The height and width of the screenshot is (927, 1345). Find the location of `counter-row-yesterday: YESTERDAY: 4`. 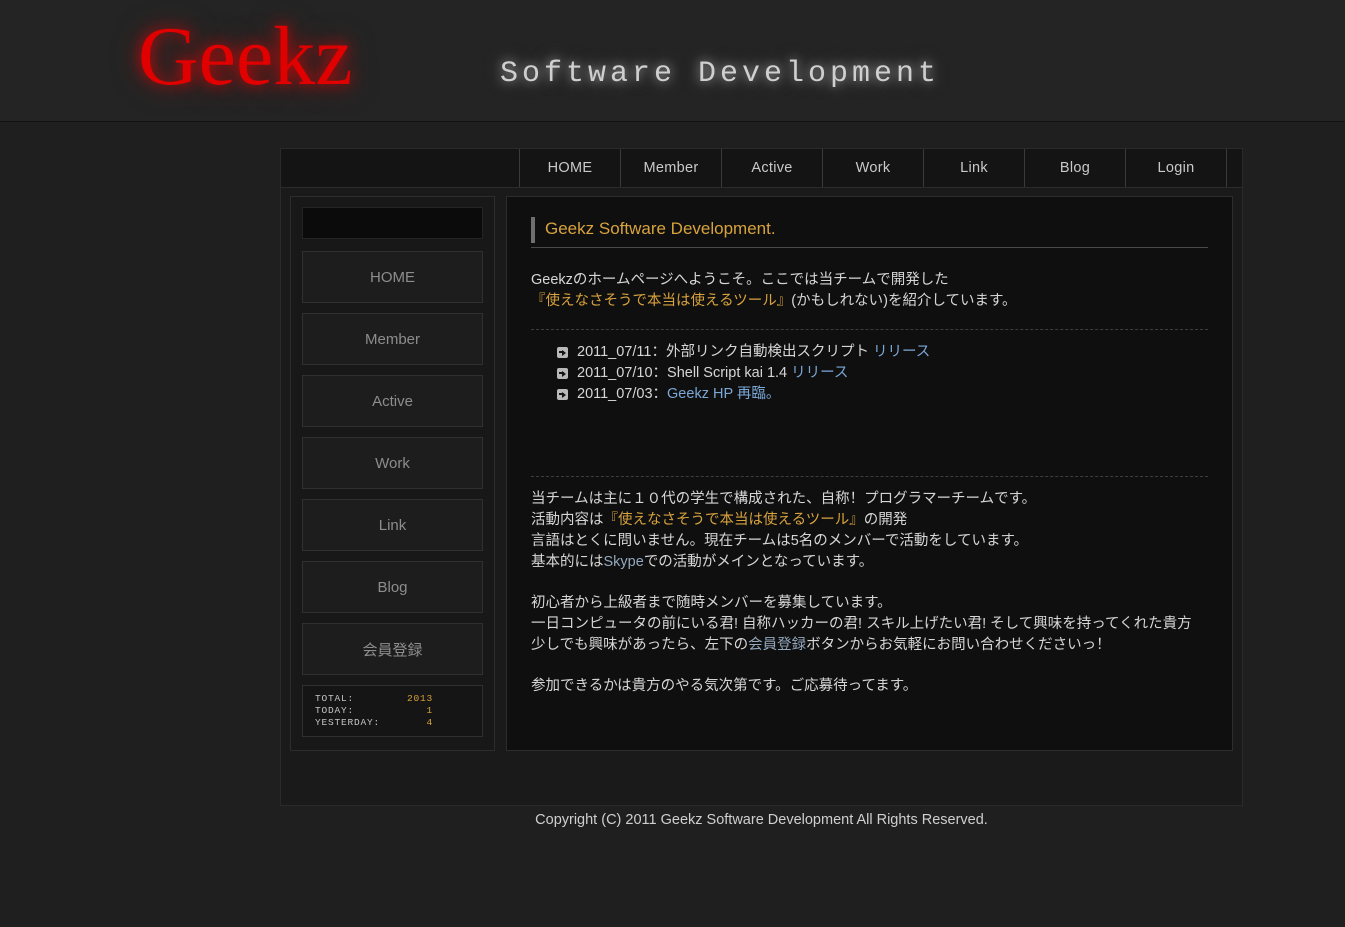

counter-row-yesterday: YESTERDAY: 4 is located at coordinates (374, 723).